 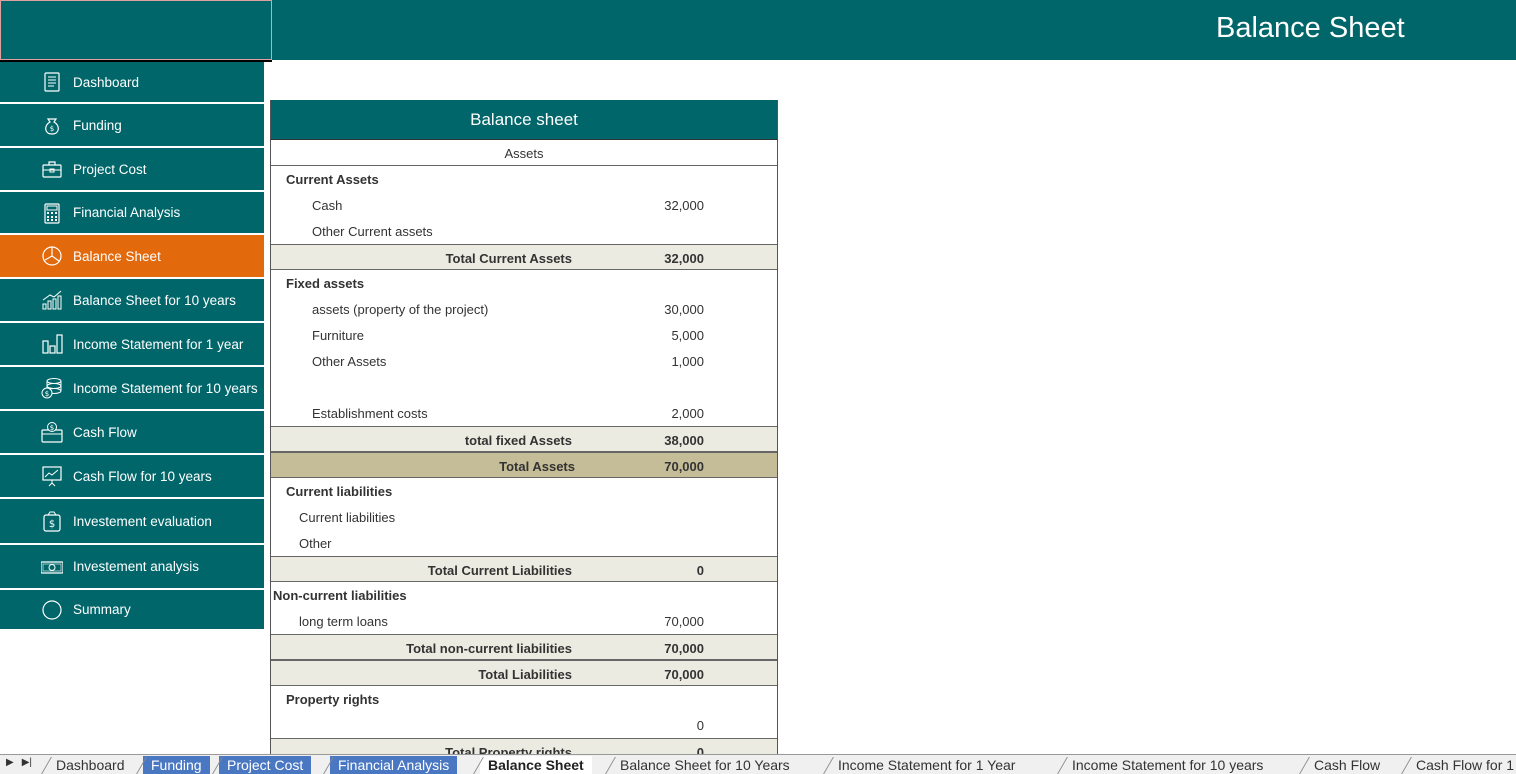 I want to click on row-label: Other, so click(x=315, y=543).